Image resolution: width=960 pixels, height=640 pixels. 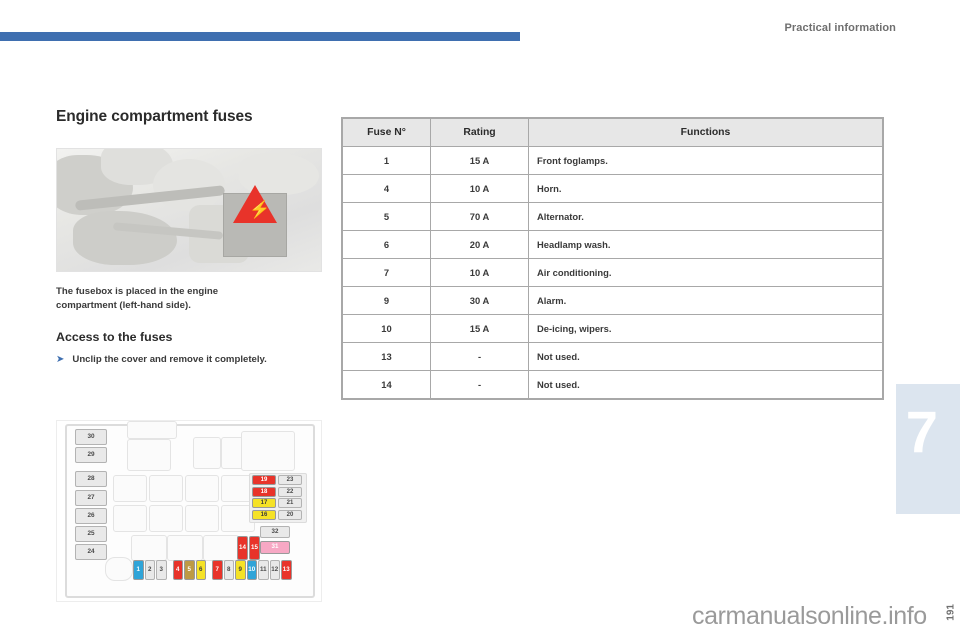 I want to click on fuse-26: 26, so click(x=91, y=516).